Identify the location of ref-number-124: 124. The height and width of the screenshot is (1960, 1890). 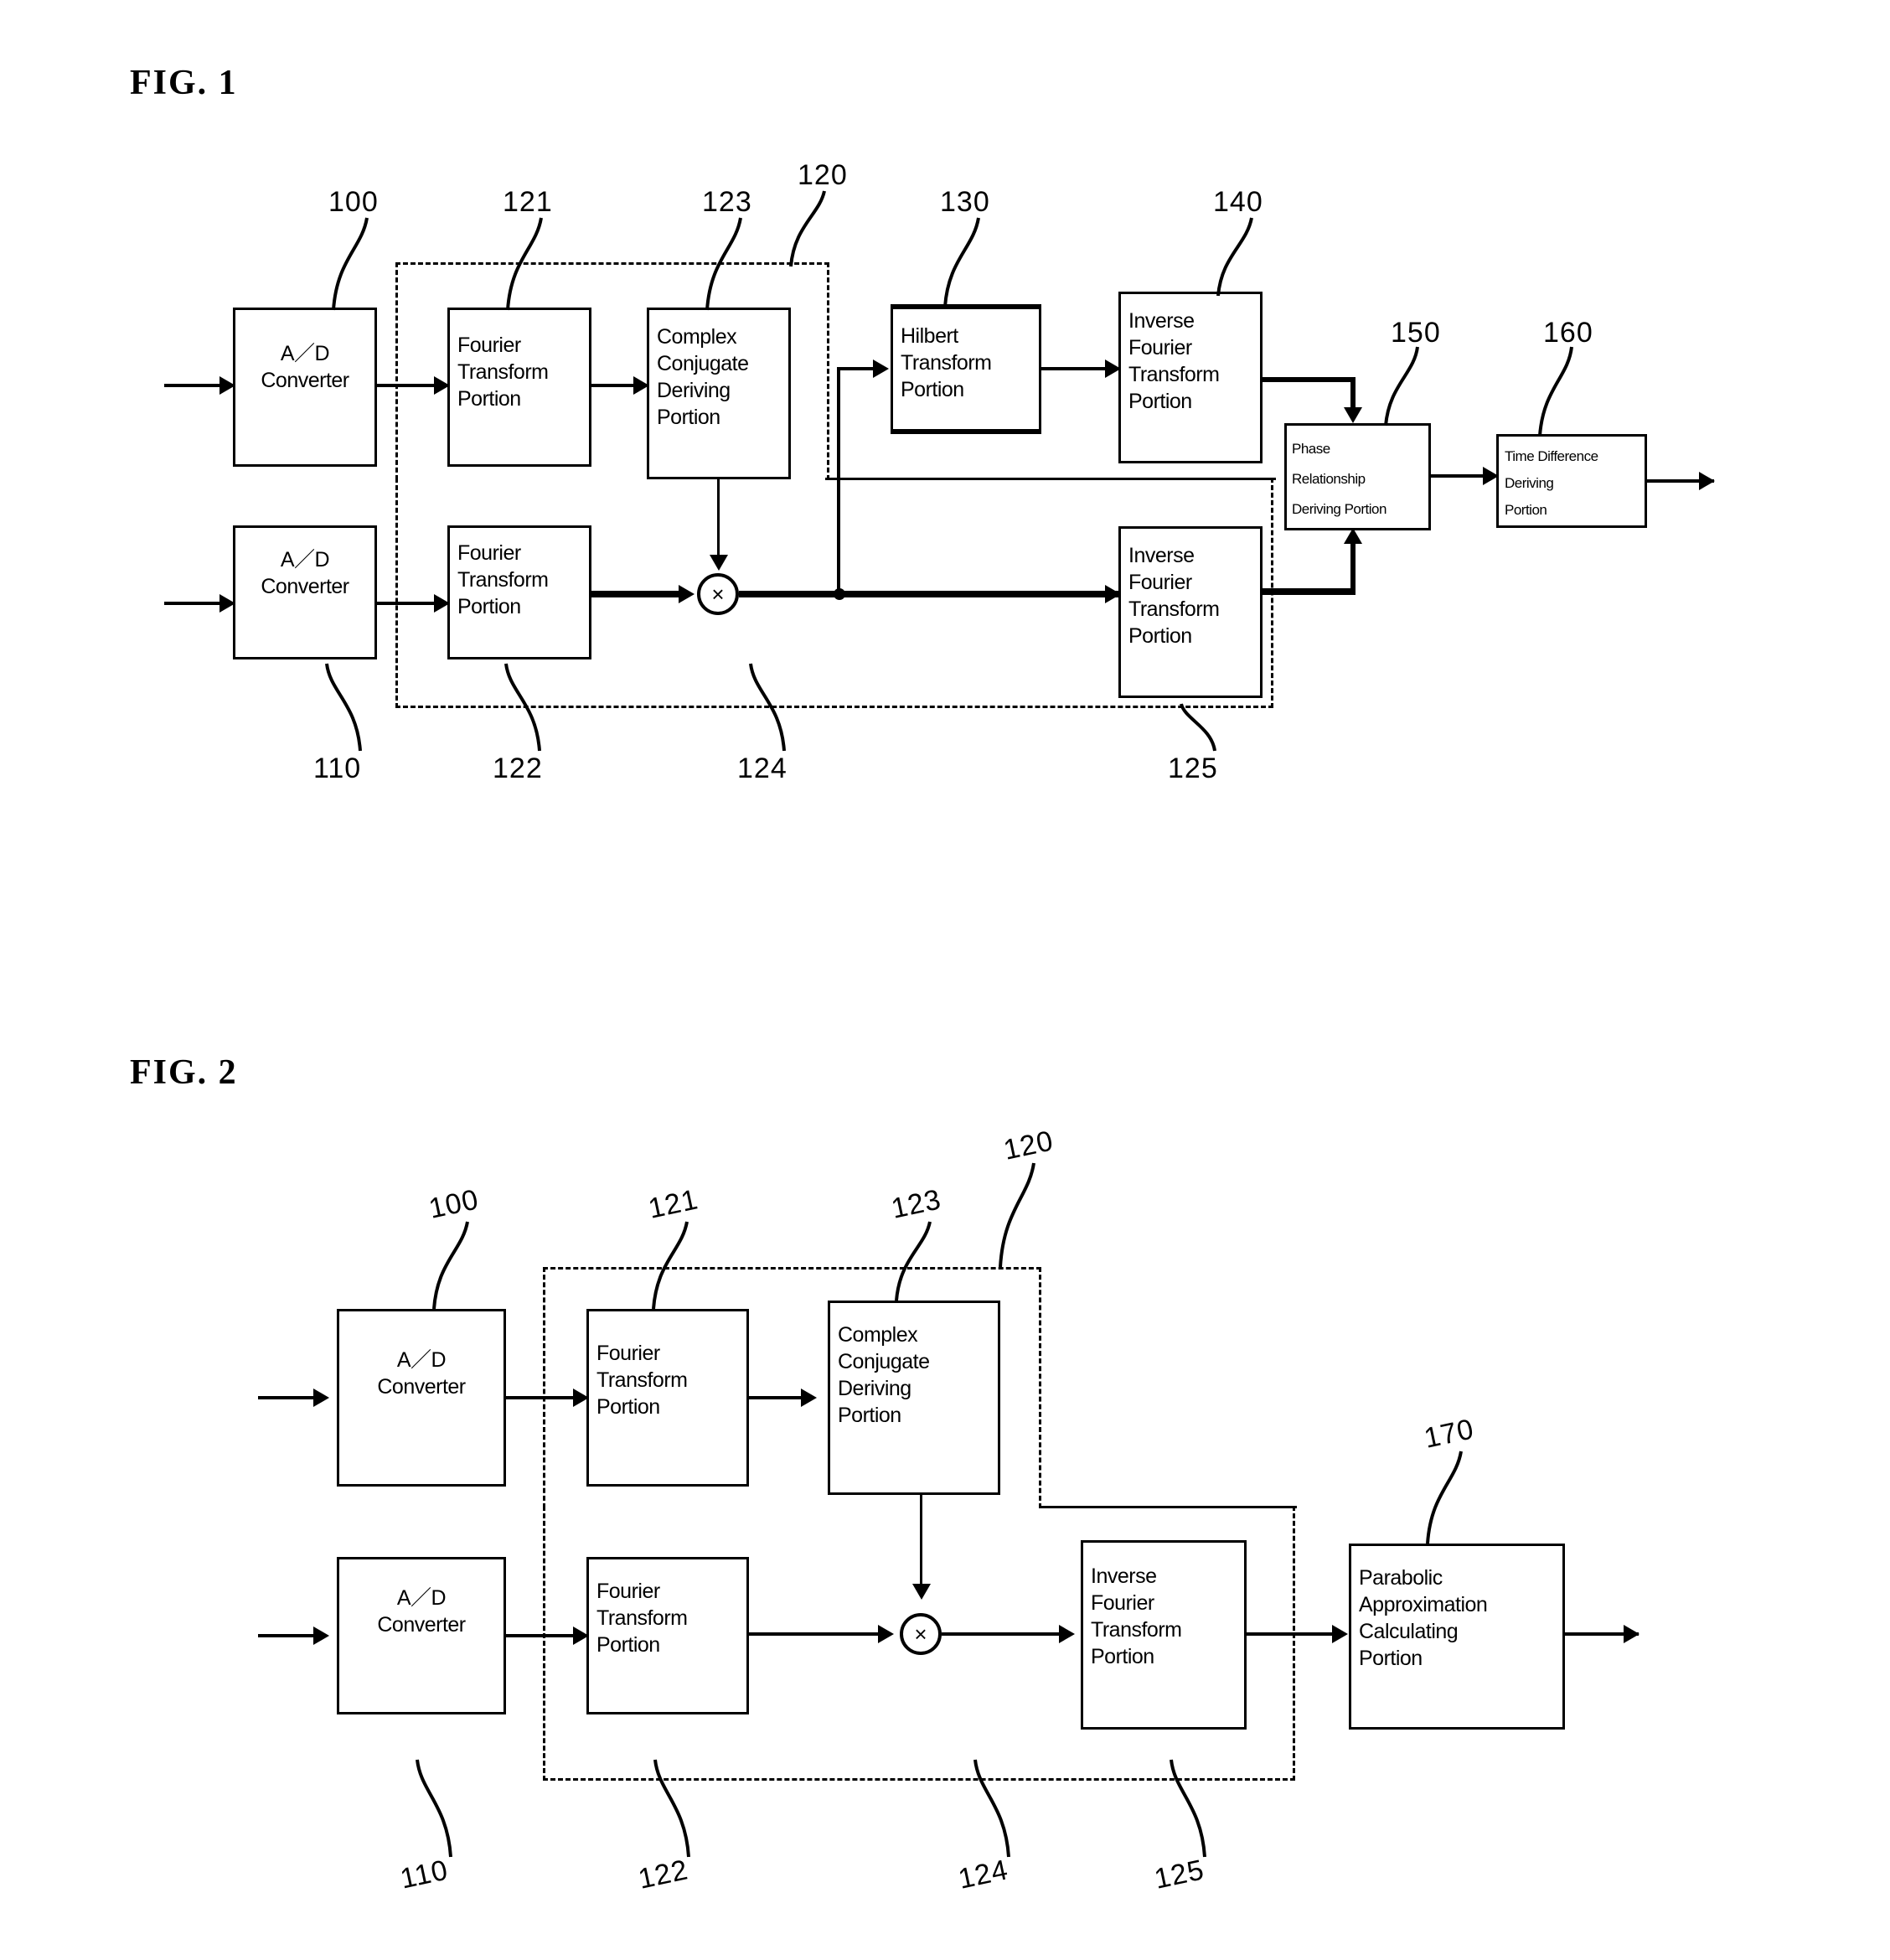
(762, 768).